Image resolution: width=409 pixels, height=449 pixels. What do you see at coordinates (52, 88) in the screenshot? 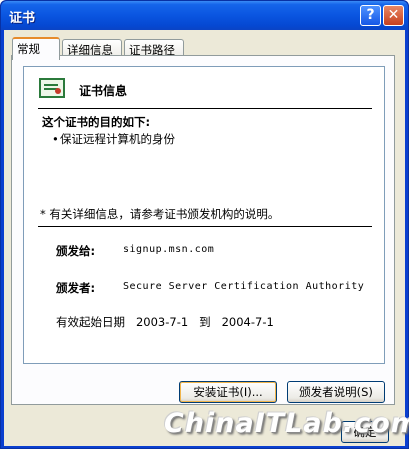
I see `certificate-icon` at bounding box center [52, 88].